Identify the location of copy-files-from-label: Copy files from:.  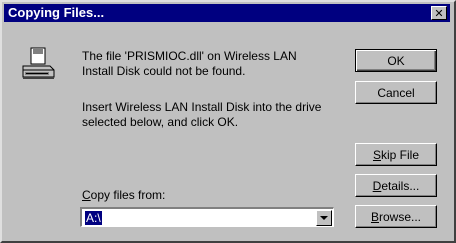
(123, 195).